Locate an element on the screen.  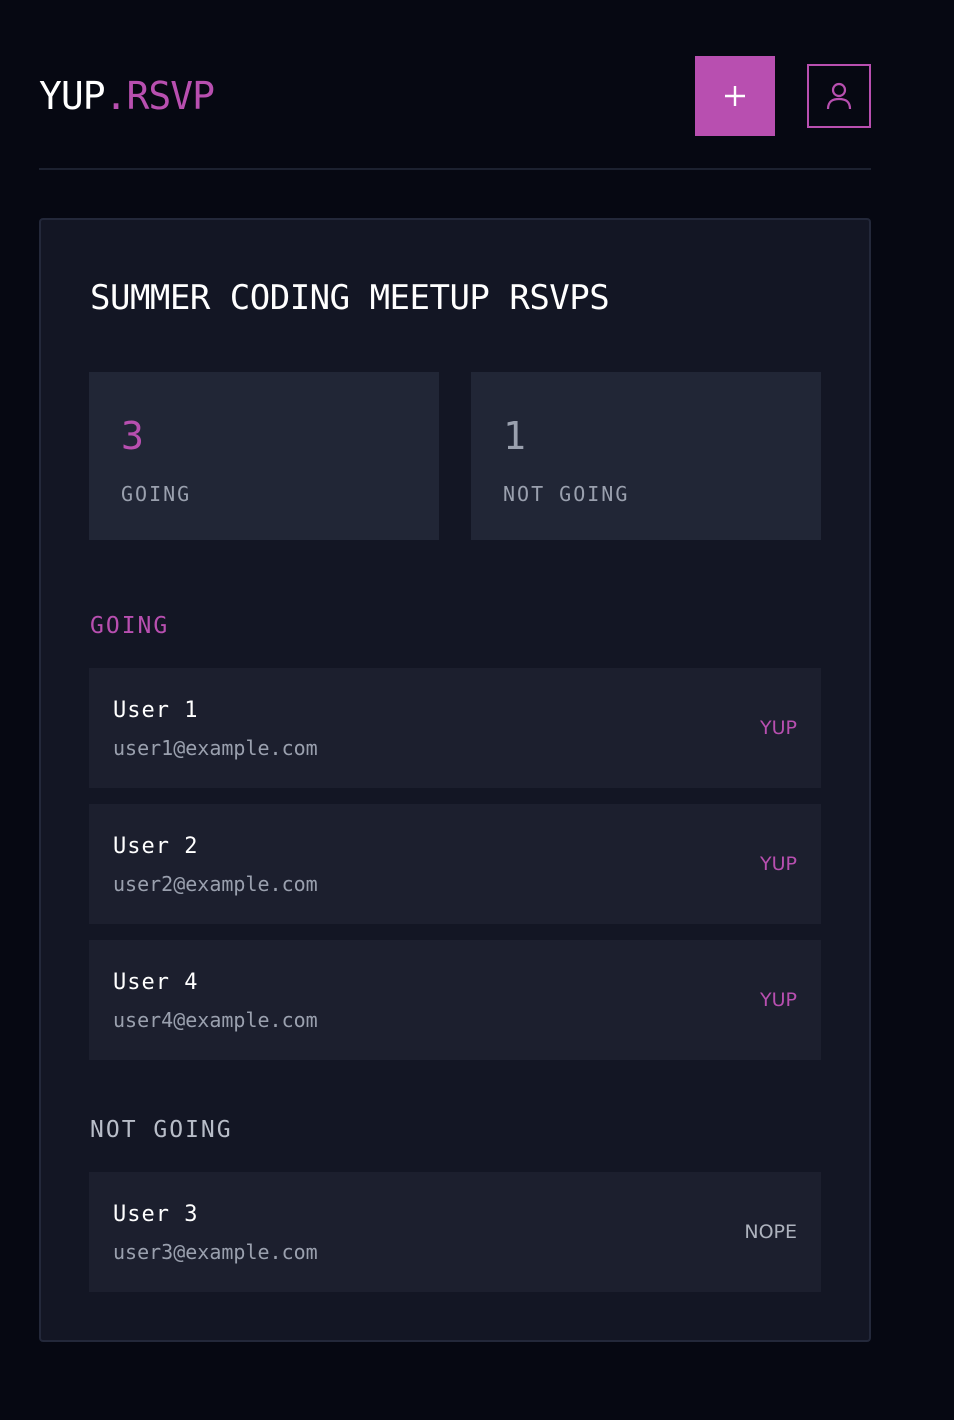
add-event-button is located at coordinates (735, 96).